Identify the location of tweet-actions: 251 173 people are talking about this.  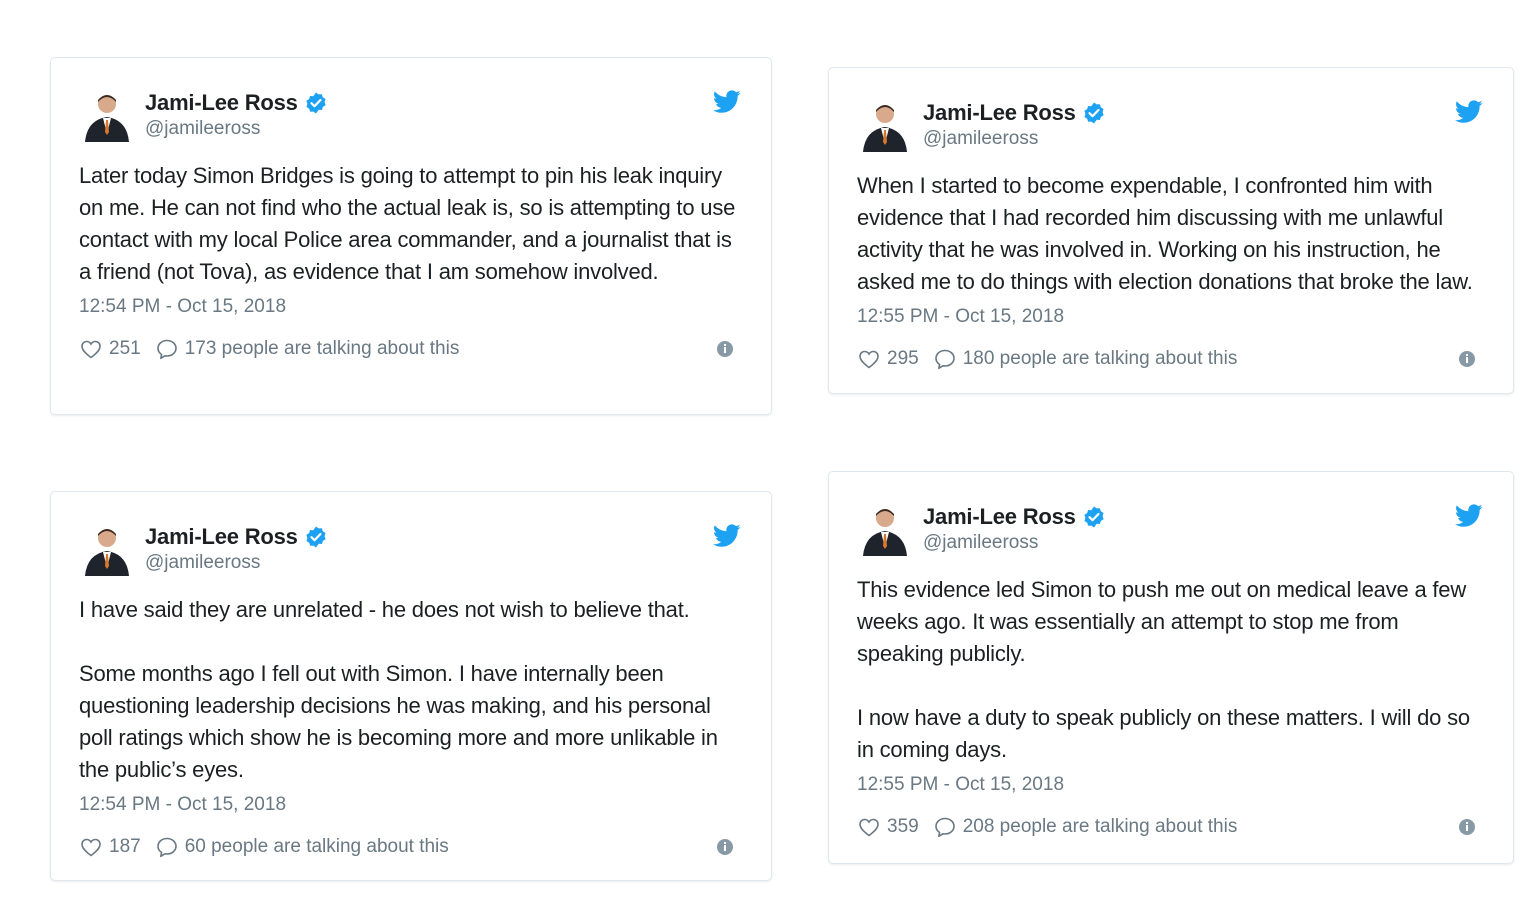
(411, 349).